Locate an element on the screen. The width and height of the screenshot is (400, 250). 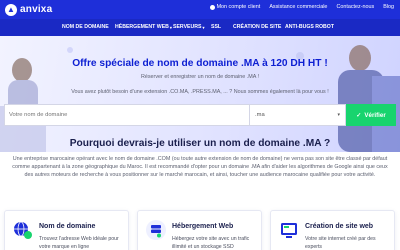
card-title: Nom de domaine is located at coordinates (67, 226).